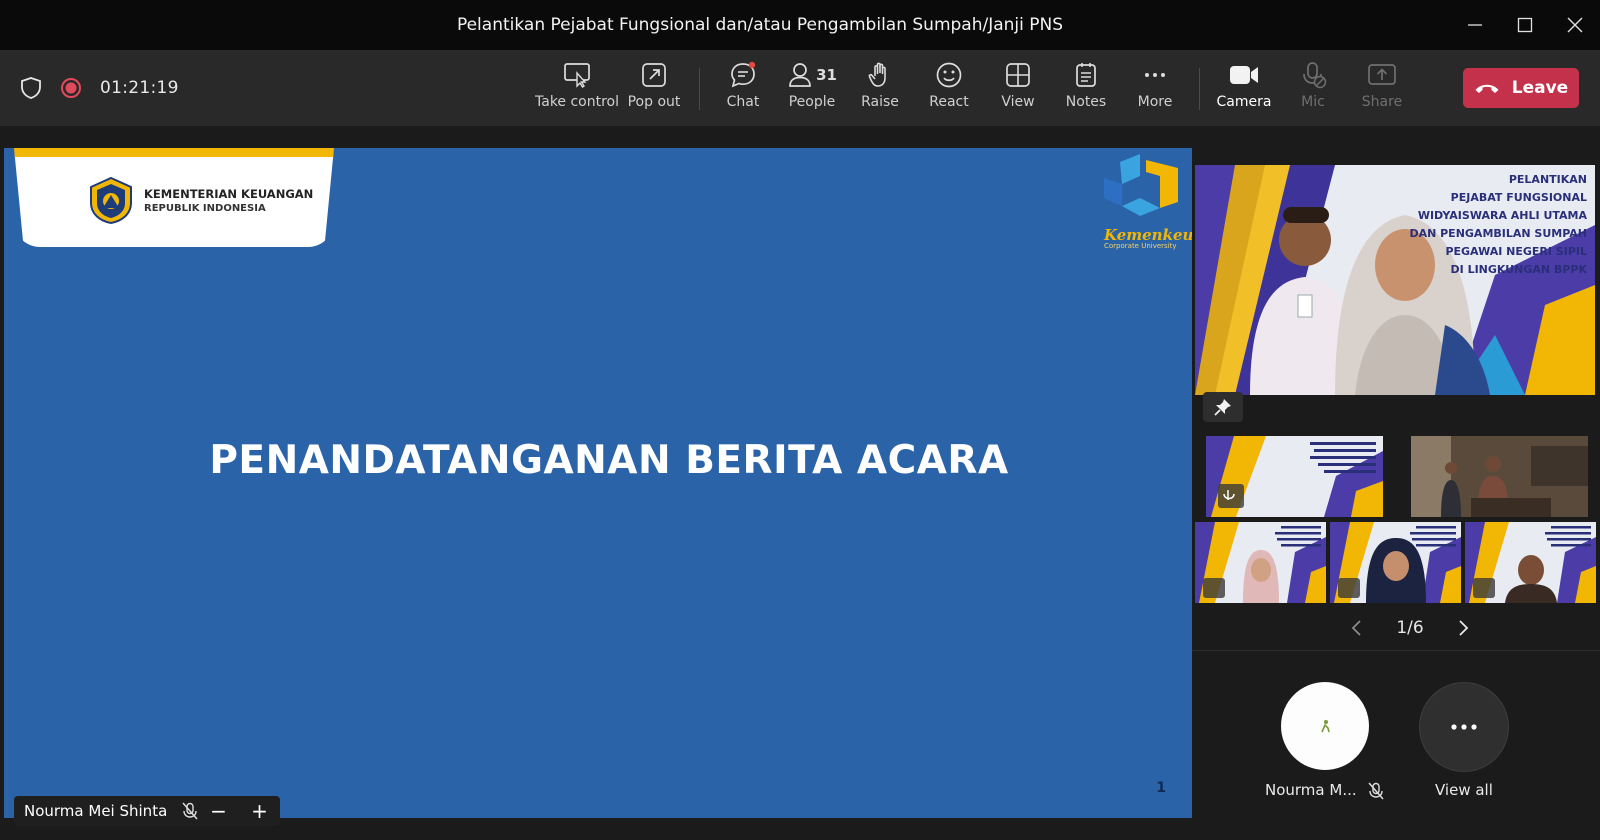 This screenshot has width=1600, height=840. What do you see at coordinates (1382, 89) in the screenshot?
I see `share-button: Share` at bounding box center [1382, 89].